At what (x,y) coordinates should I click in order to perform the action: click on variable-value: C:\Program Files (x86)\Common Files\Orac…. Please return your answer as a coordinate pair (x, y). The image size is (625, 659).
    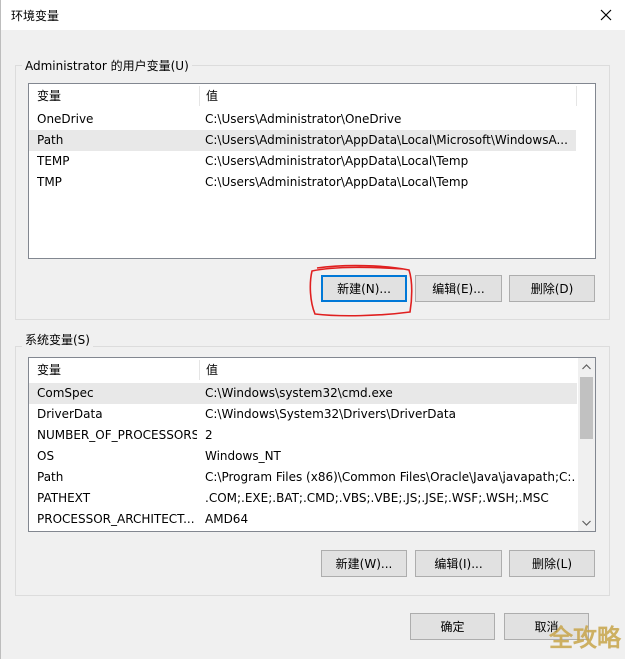
    Looking at the image, I should click on (390, 477).